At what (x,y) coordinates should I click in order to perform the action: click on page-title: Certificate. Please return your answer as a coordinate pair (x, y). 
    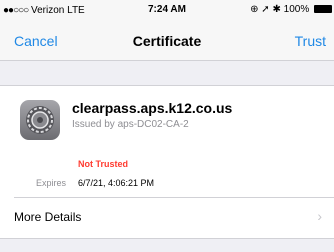
    Looking at the image, I should click on (167, 41).